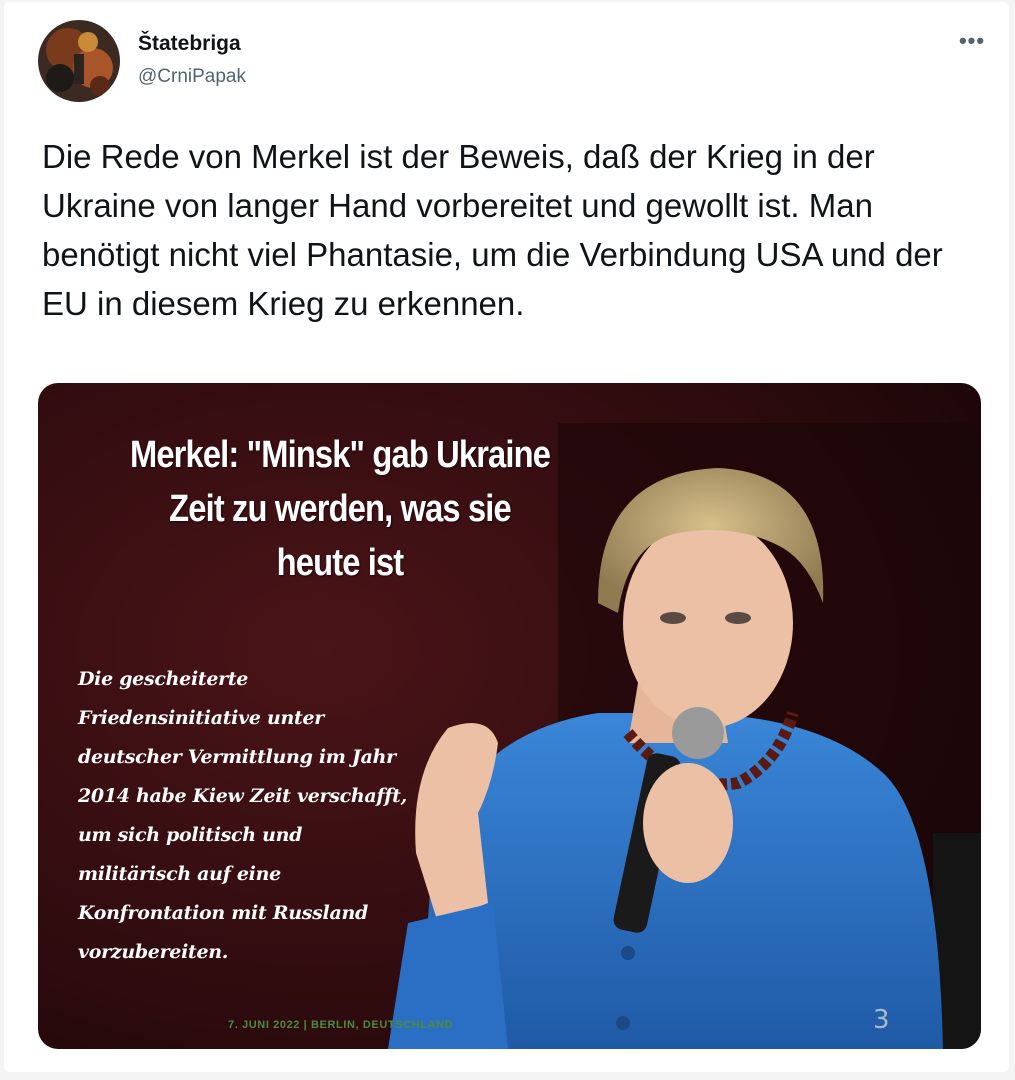 The height and width of the screenshot is (1080, 1015). Describe the element at coordinates (189, 44) in the screenshot. I see `display-name: Štatebriga` at that location.